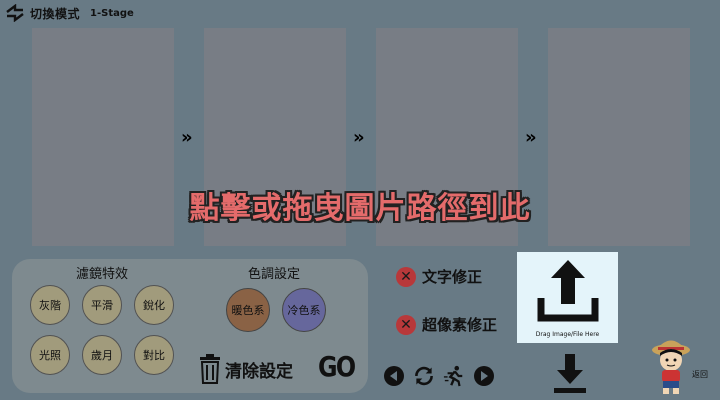  Describe the element at coordinates (50, 305) in the screenshot. I see `filter-grayscale-button: 灰階` at that location.